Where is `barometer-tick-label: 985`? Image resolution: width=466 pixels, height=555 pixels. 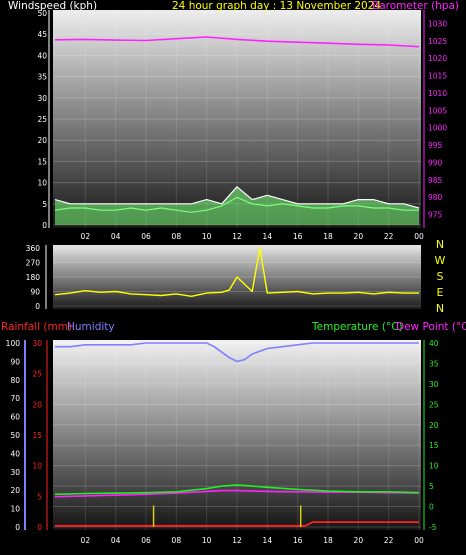
barometer-tick-label: 985 is located at coordinates (435, 180).